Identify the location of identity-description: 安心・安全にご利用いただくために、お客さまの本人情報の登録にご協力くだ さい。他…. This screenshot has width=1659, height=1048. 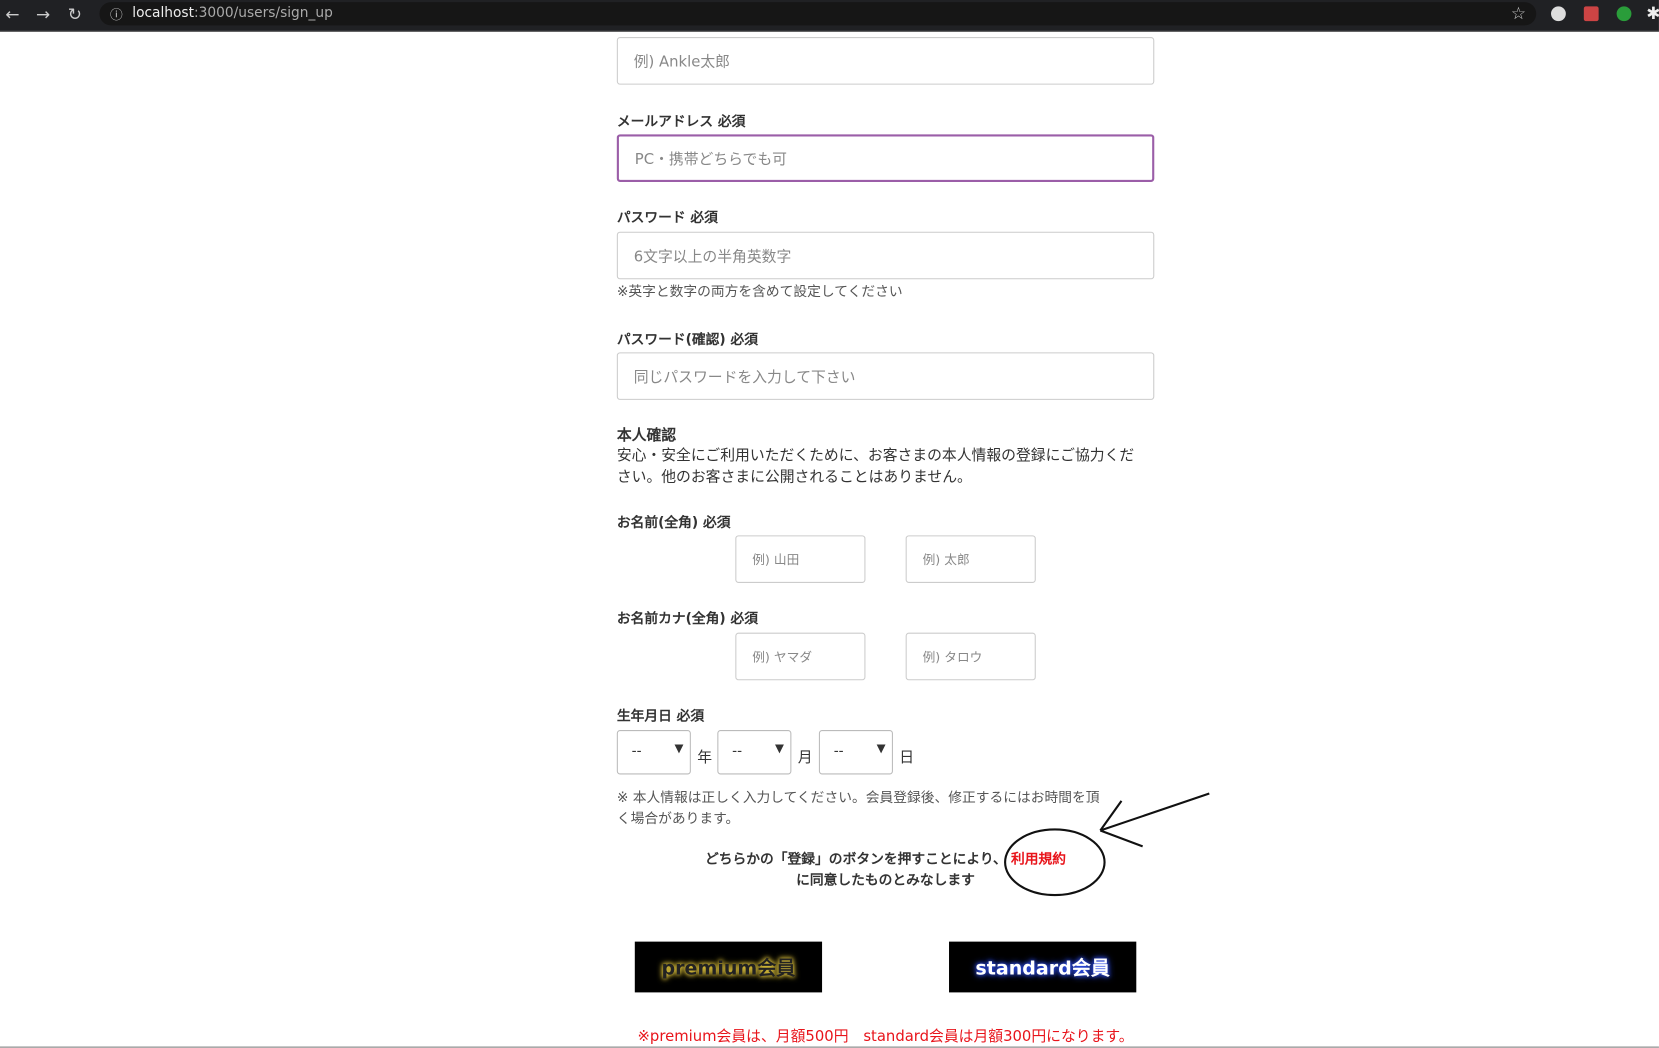
(875, 466).